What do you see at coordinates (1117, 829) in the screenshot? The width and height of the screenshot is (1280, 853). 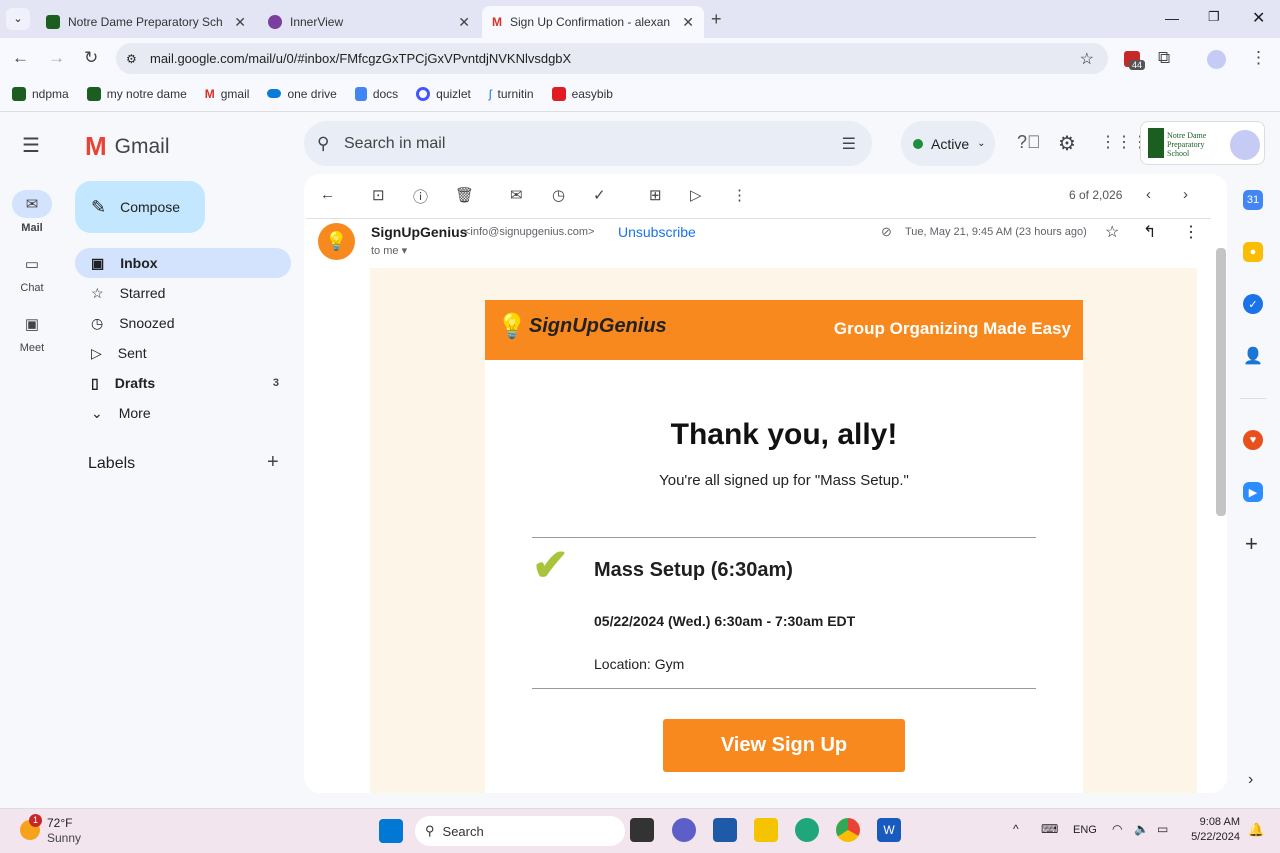 I see `wifi-icon: ◠` at bounding box center [1117, 829].